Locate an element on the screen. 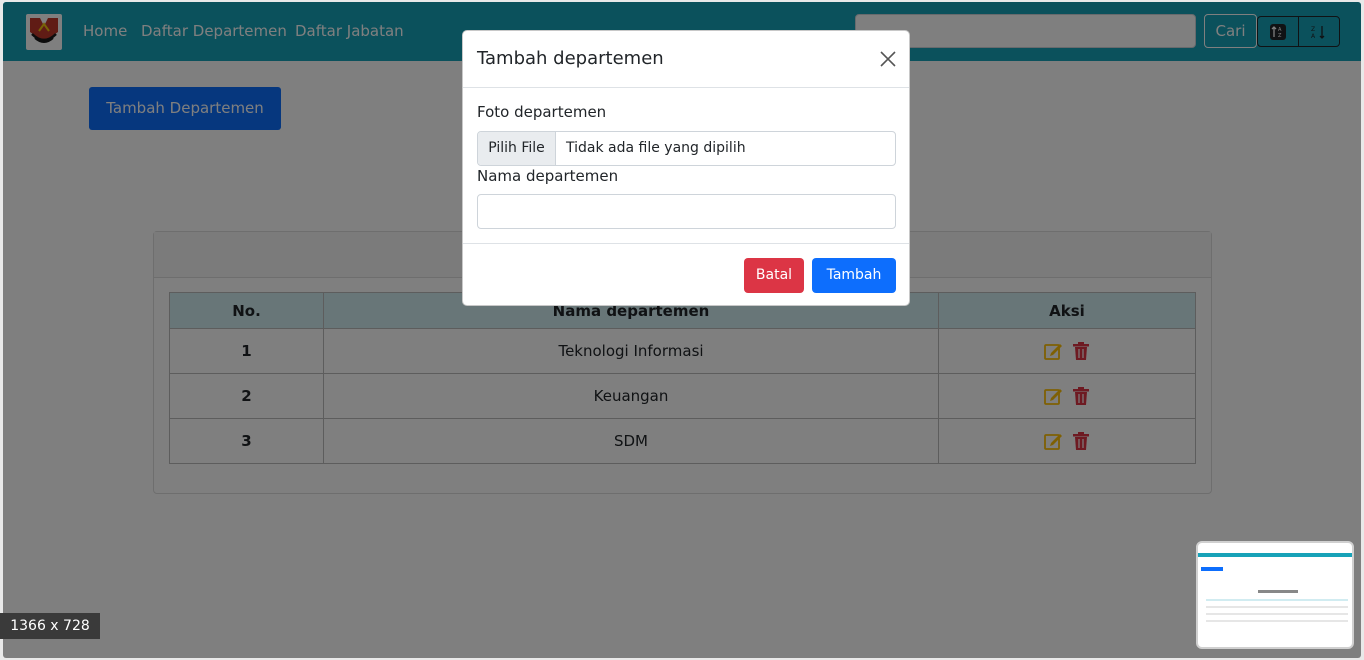 This screenshot has height=660, width=1364. photo-label: Foto departemen is located at coordinates (542, 112).